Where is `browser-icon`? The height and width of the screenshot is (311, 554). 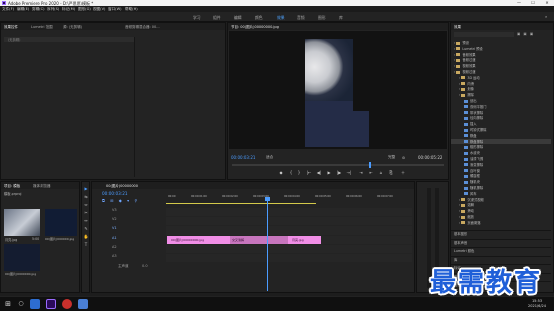
browser-icon is located at coordinates (67, 304).